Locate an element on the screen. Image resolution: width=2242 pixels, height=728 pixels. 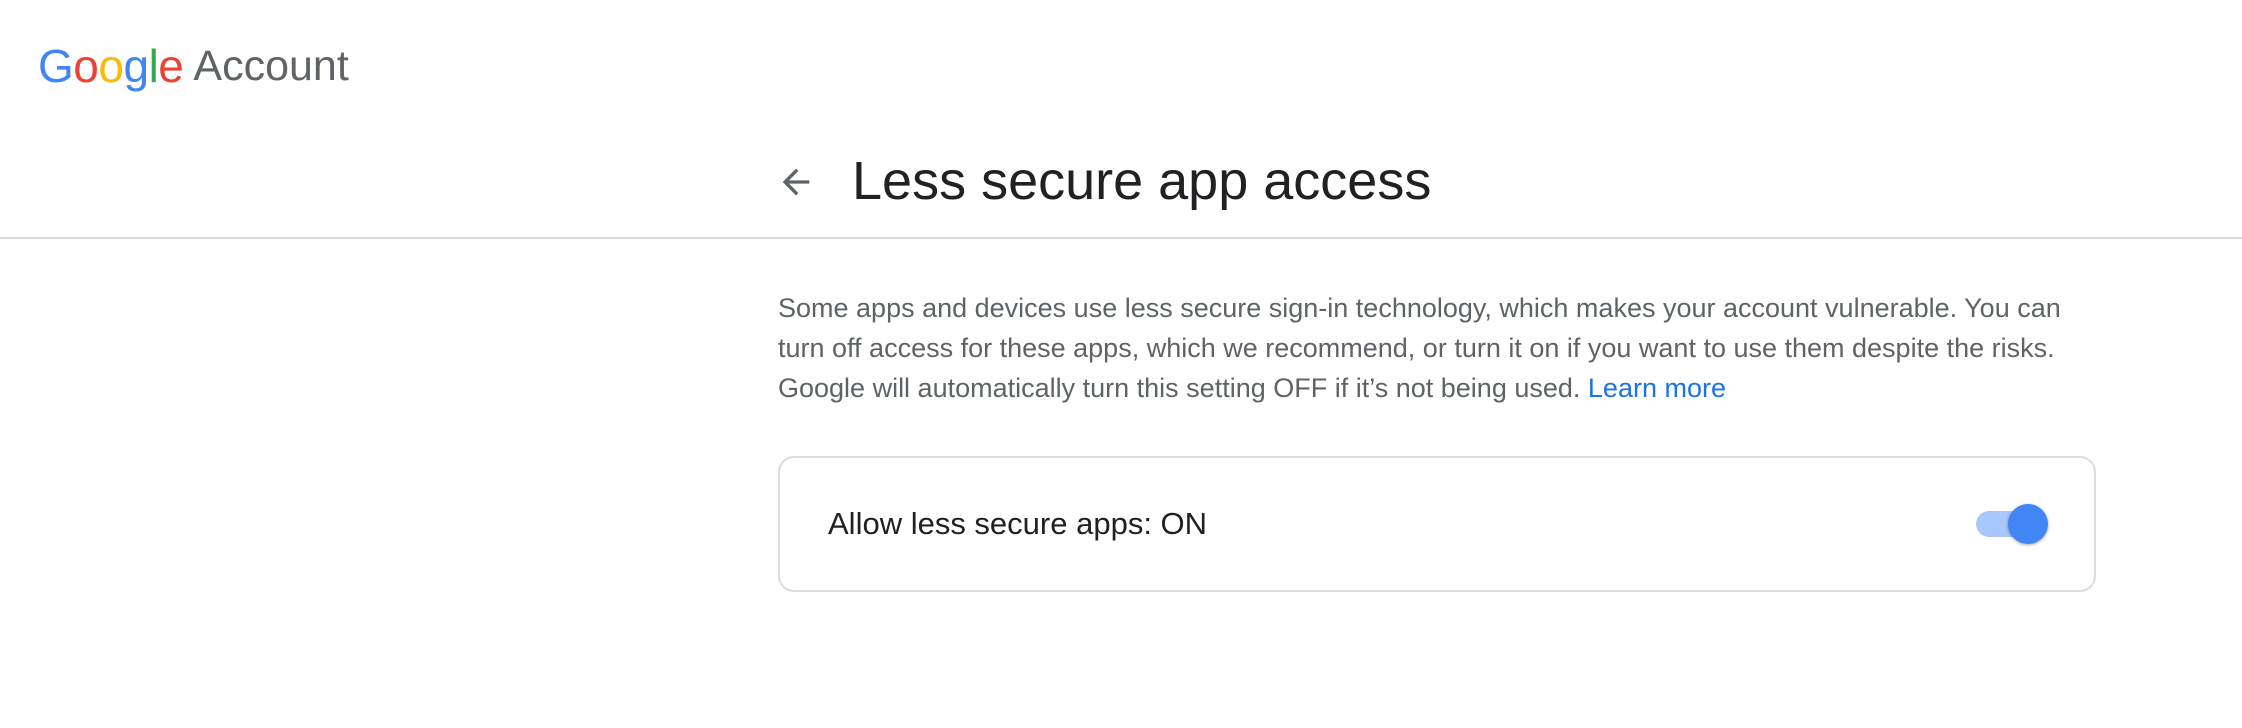
google-account-logo: Google Account is located at coordinates (193, 66).